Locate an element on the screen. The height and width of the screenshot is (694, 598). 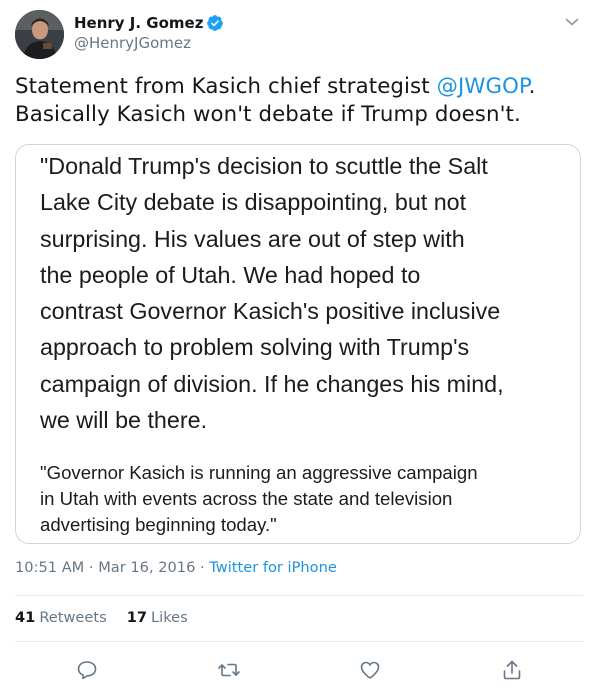
avatar is located at coordinates (39, 34).